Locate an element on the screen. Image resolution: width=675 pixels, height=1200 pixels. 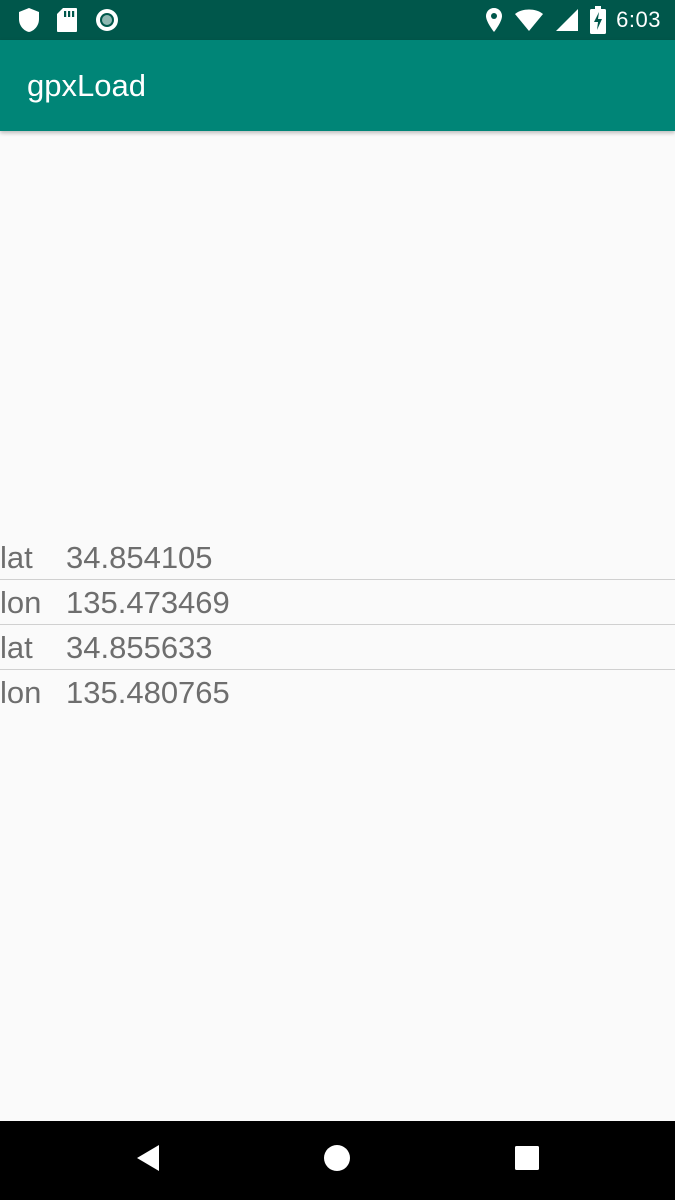
back-icon is located at coordinates (148, 1160).